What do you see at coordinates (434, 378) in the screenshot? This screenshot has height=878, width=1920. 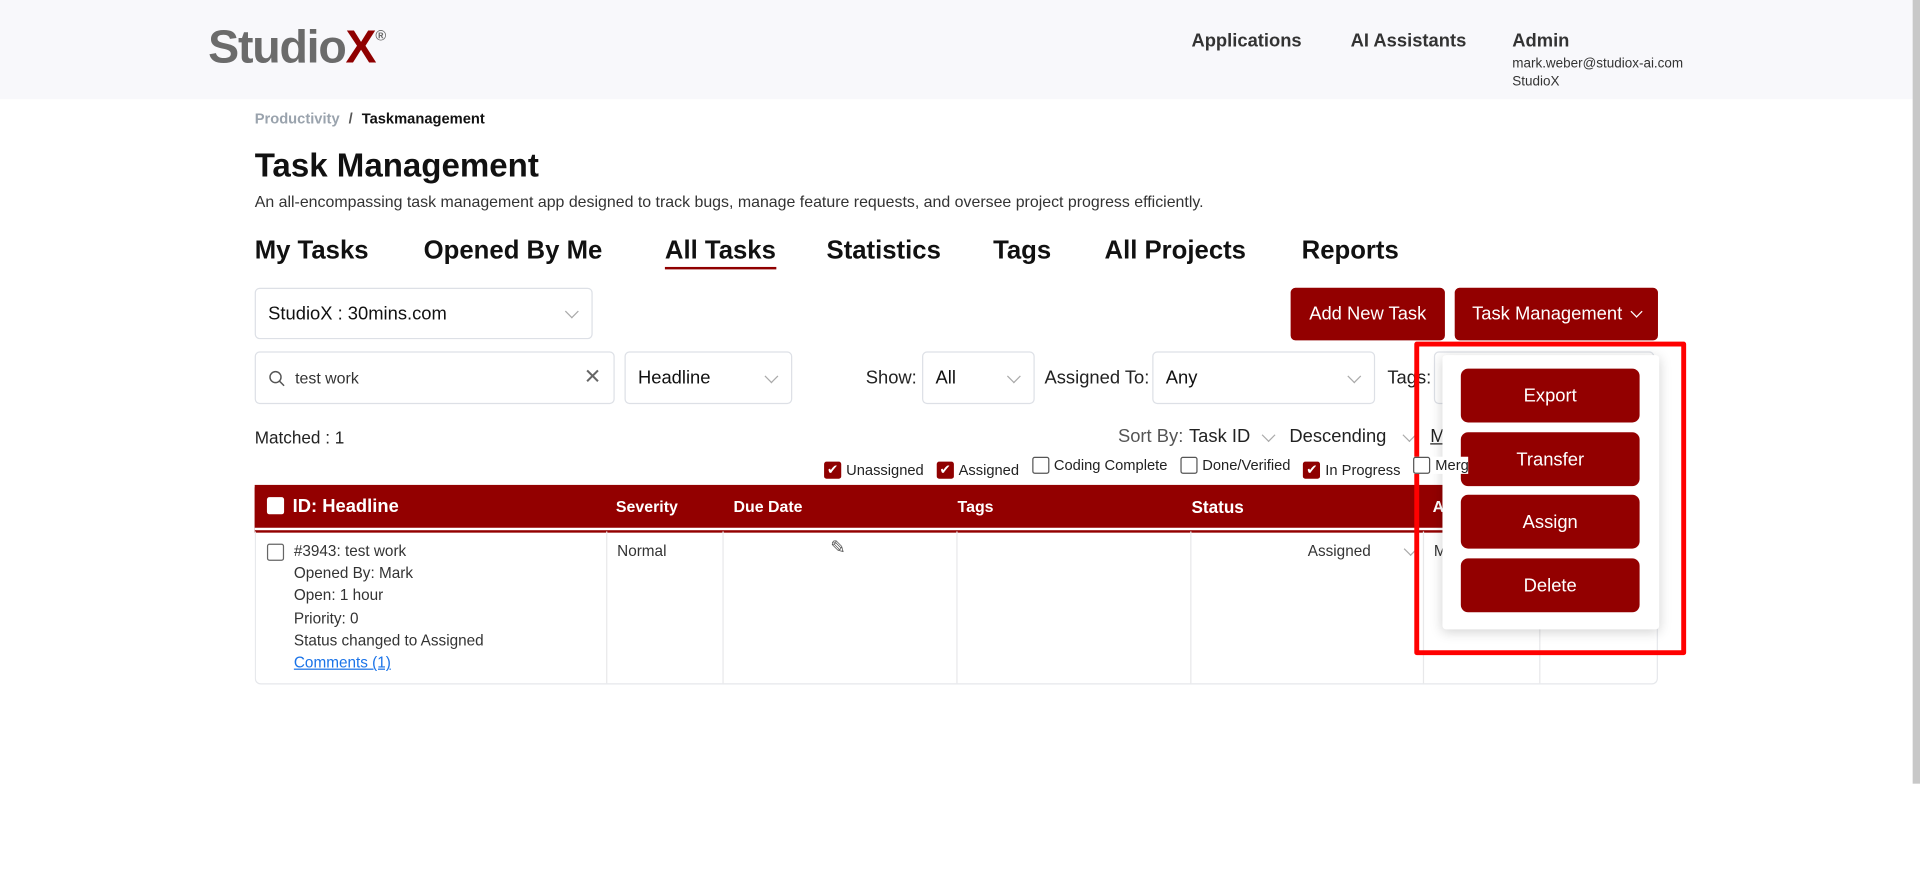 I see `search-input: test work ✕` at bounding box center [434, 378].